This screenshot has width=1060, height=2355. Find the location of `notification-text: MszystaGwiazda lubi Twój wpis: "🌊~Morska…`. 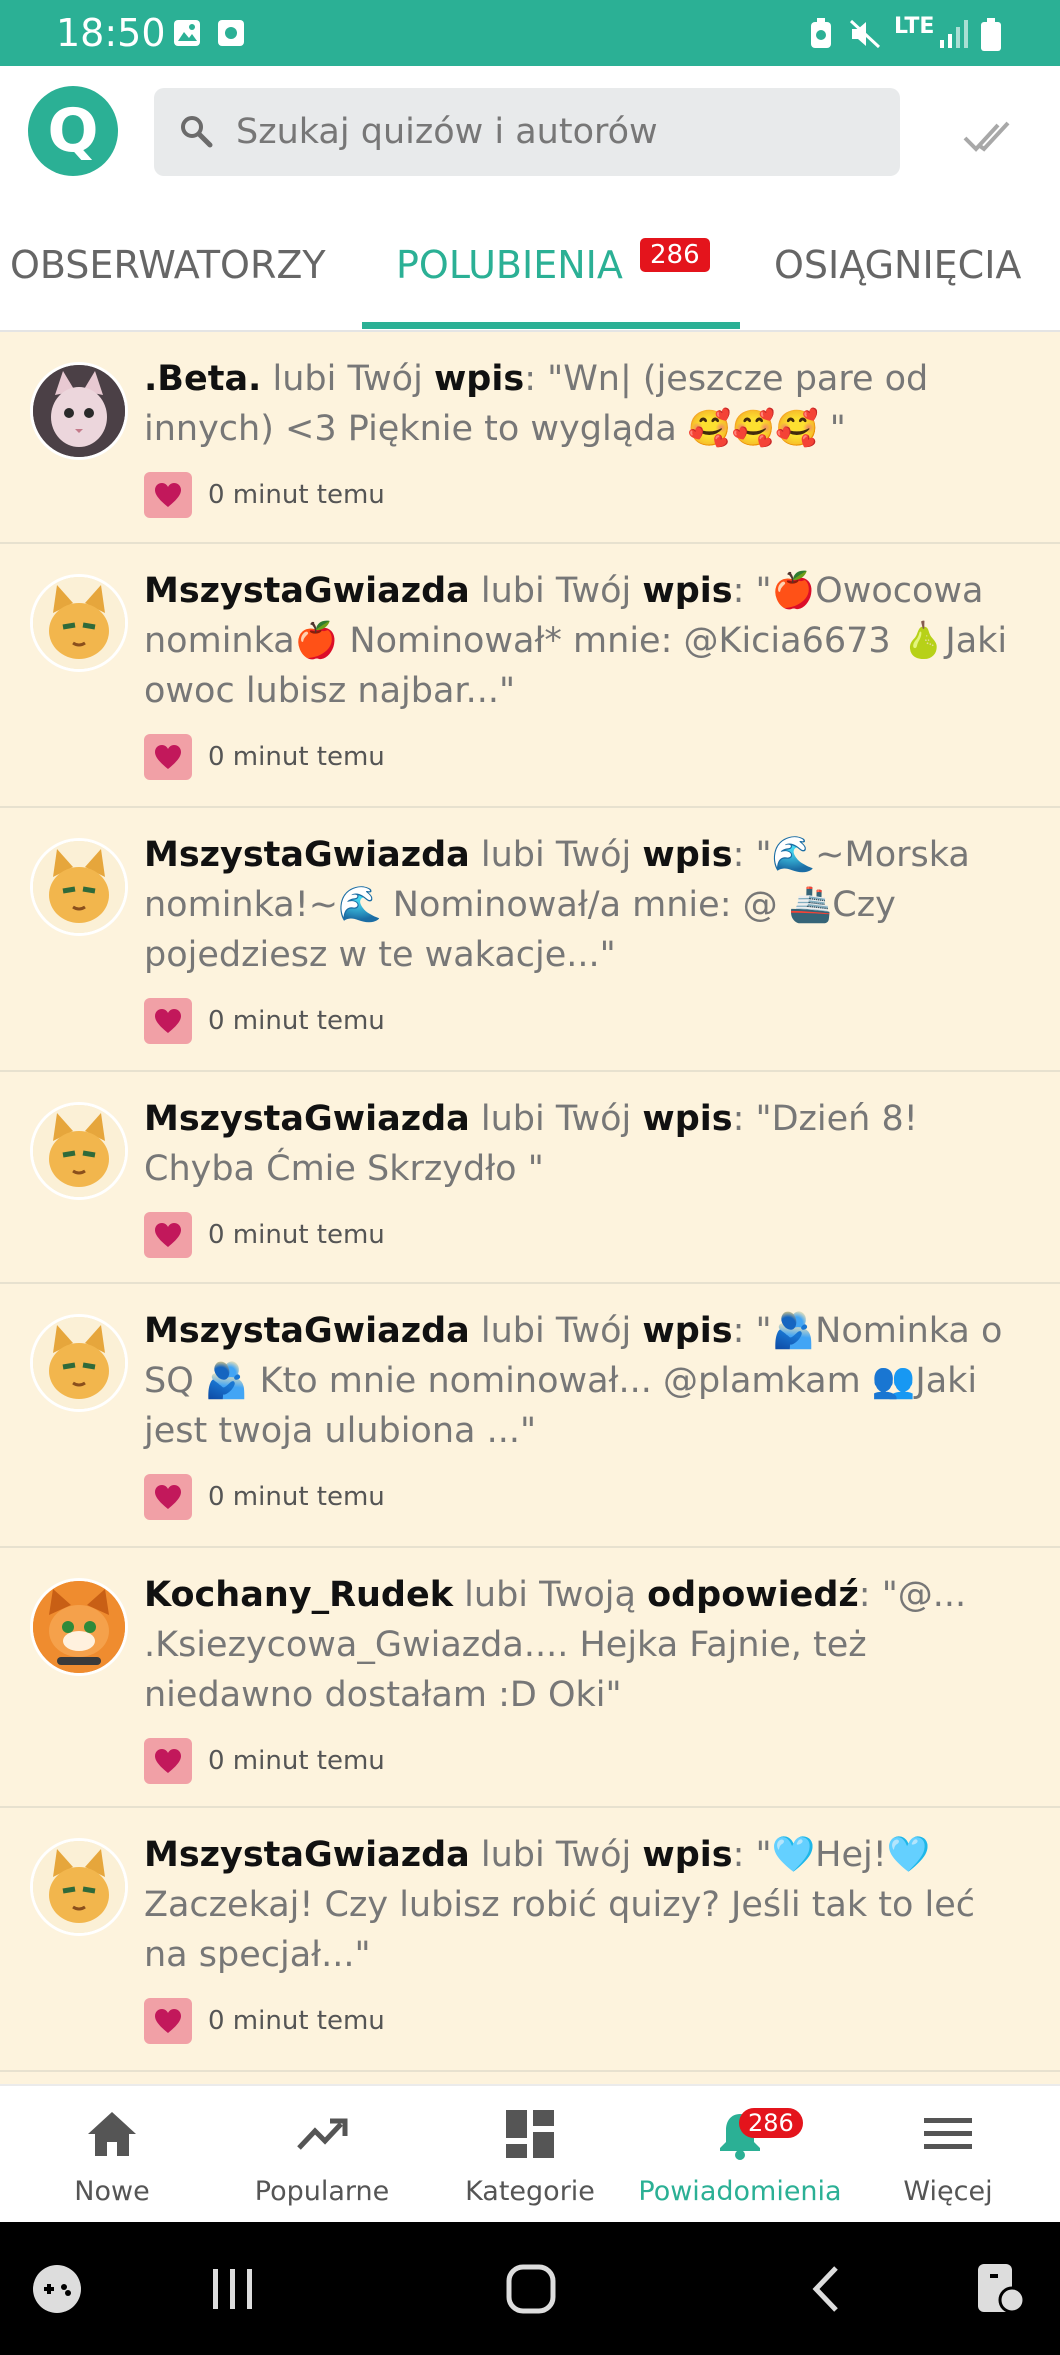

notification-text: MszystaGwiazda lubi Twój wpis: "🌊~Morska… is located at coordinates (582, 905).